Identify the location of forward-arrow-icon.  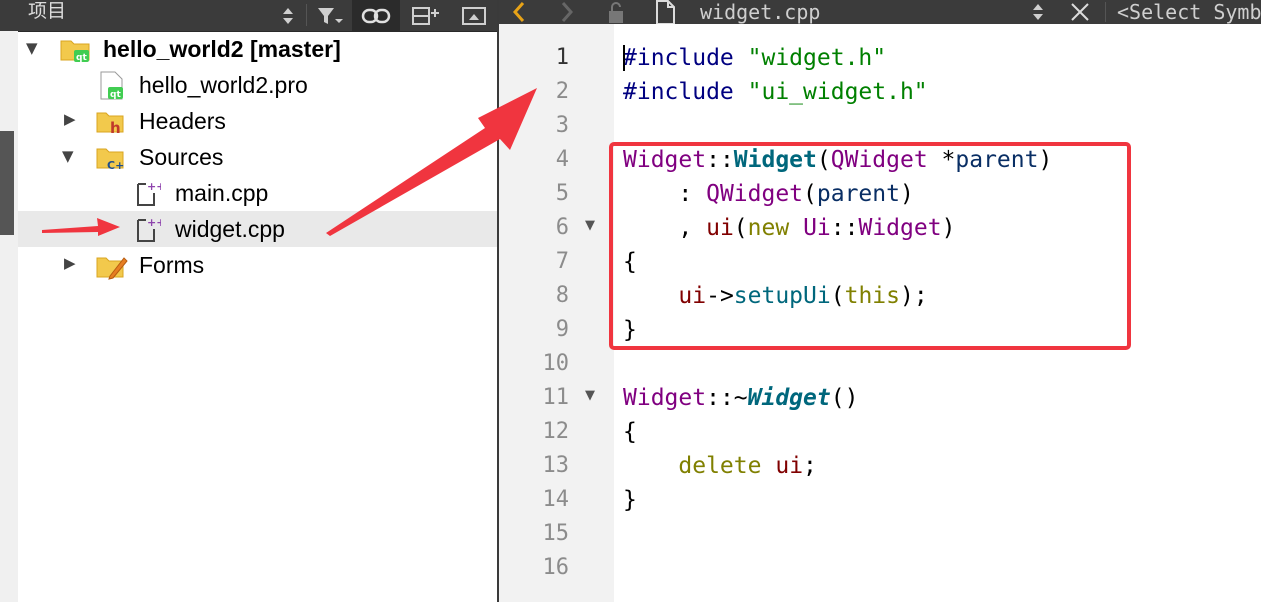
(570, 12).